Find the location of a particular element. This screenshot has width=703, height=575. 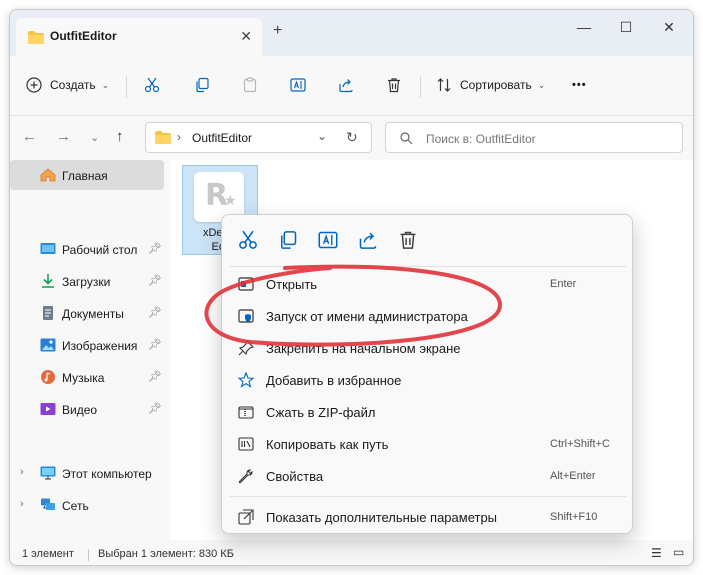

menu-item-open: Открыть Enter is located at coordinates (428, 284).